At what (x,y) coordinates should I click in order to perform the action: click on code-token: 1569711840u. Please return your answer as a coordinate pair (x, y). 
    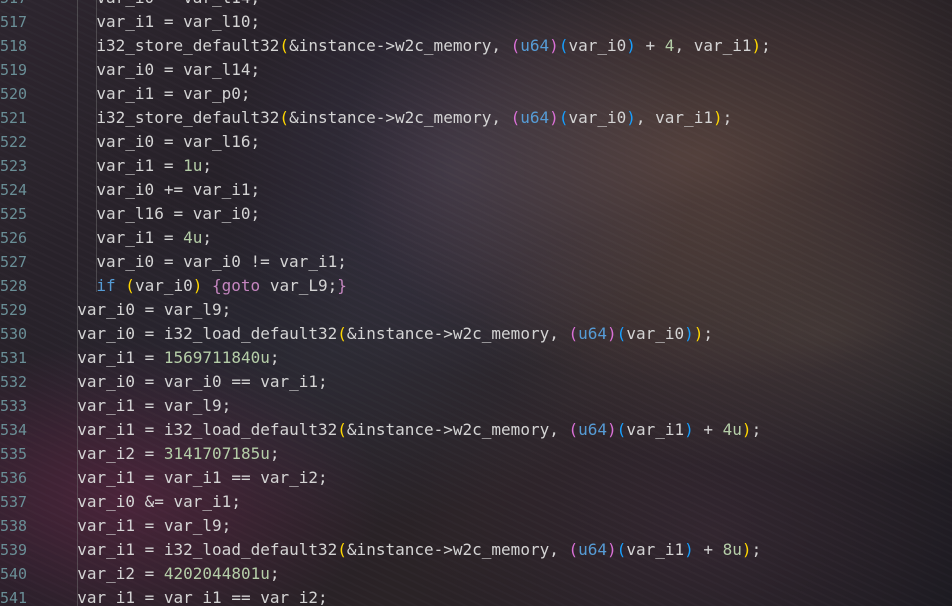
    Looking at the image, I should click on (216, 357).